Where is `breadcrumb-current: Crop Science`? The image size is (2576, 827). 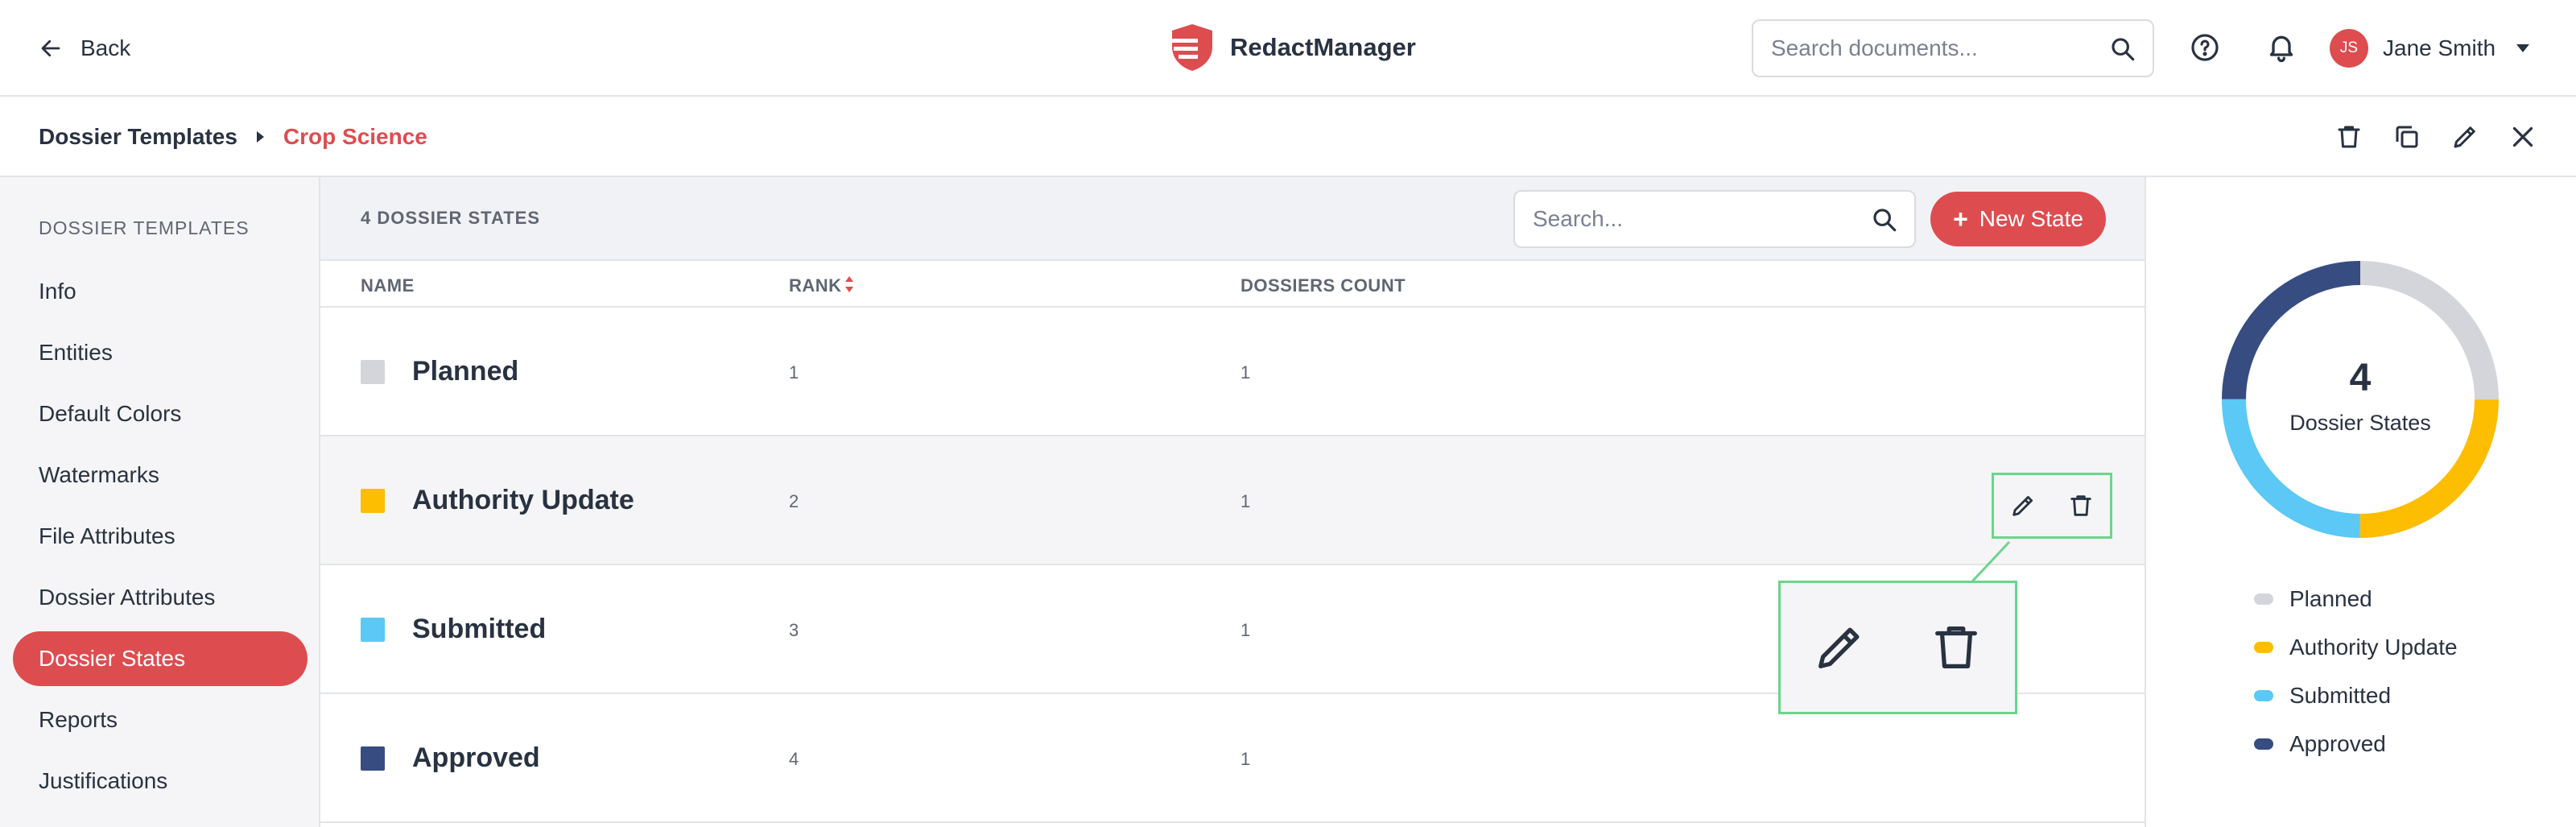 breadcrumb-current: Crop Science is located at coordinates (355, 137).